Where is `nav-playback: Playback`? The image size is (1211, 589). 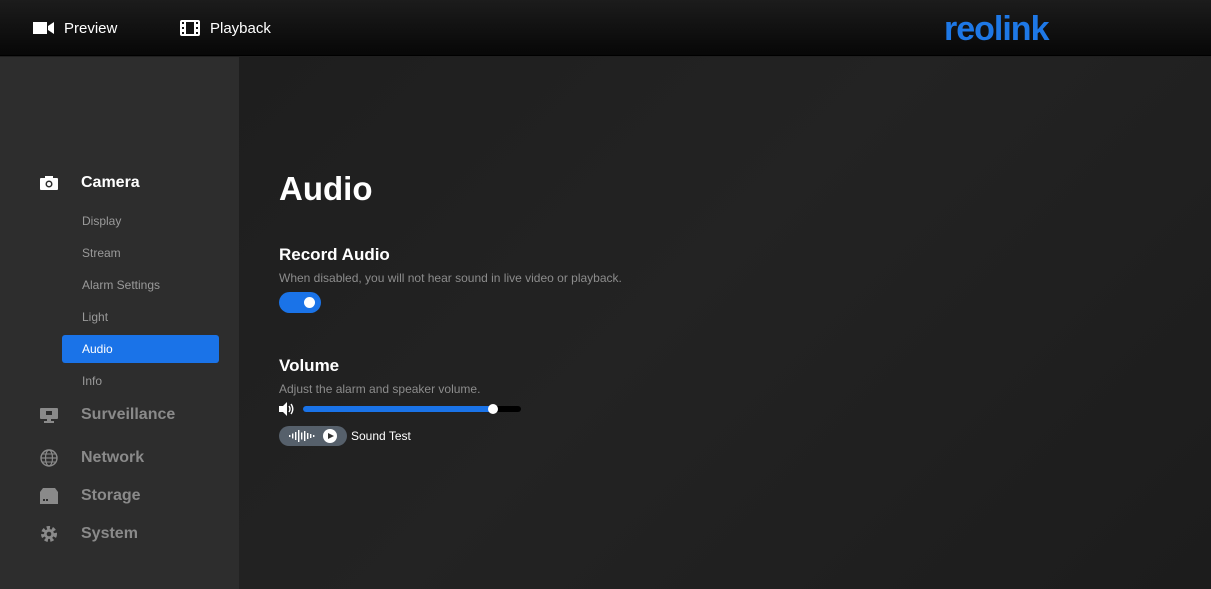 nav-playback: Playback is located at coordinates (225, 28).